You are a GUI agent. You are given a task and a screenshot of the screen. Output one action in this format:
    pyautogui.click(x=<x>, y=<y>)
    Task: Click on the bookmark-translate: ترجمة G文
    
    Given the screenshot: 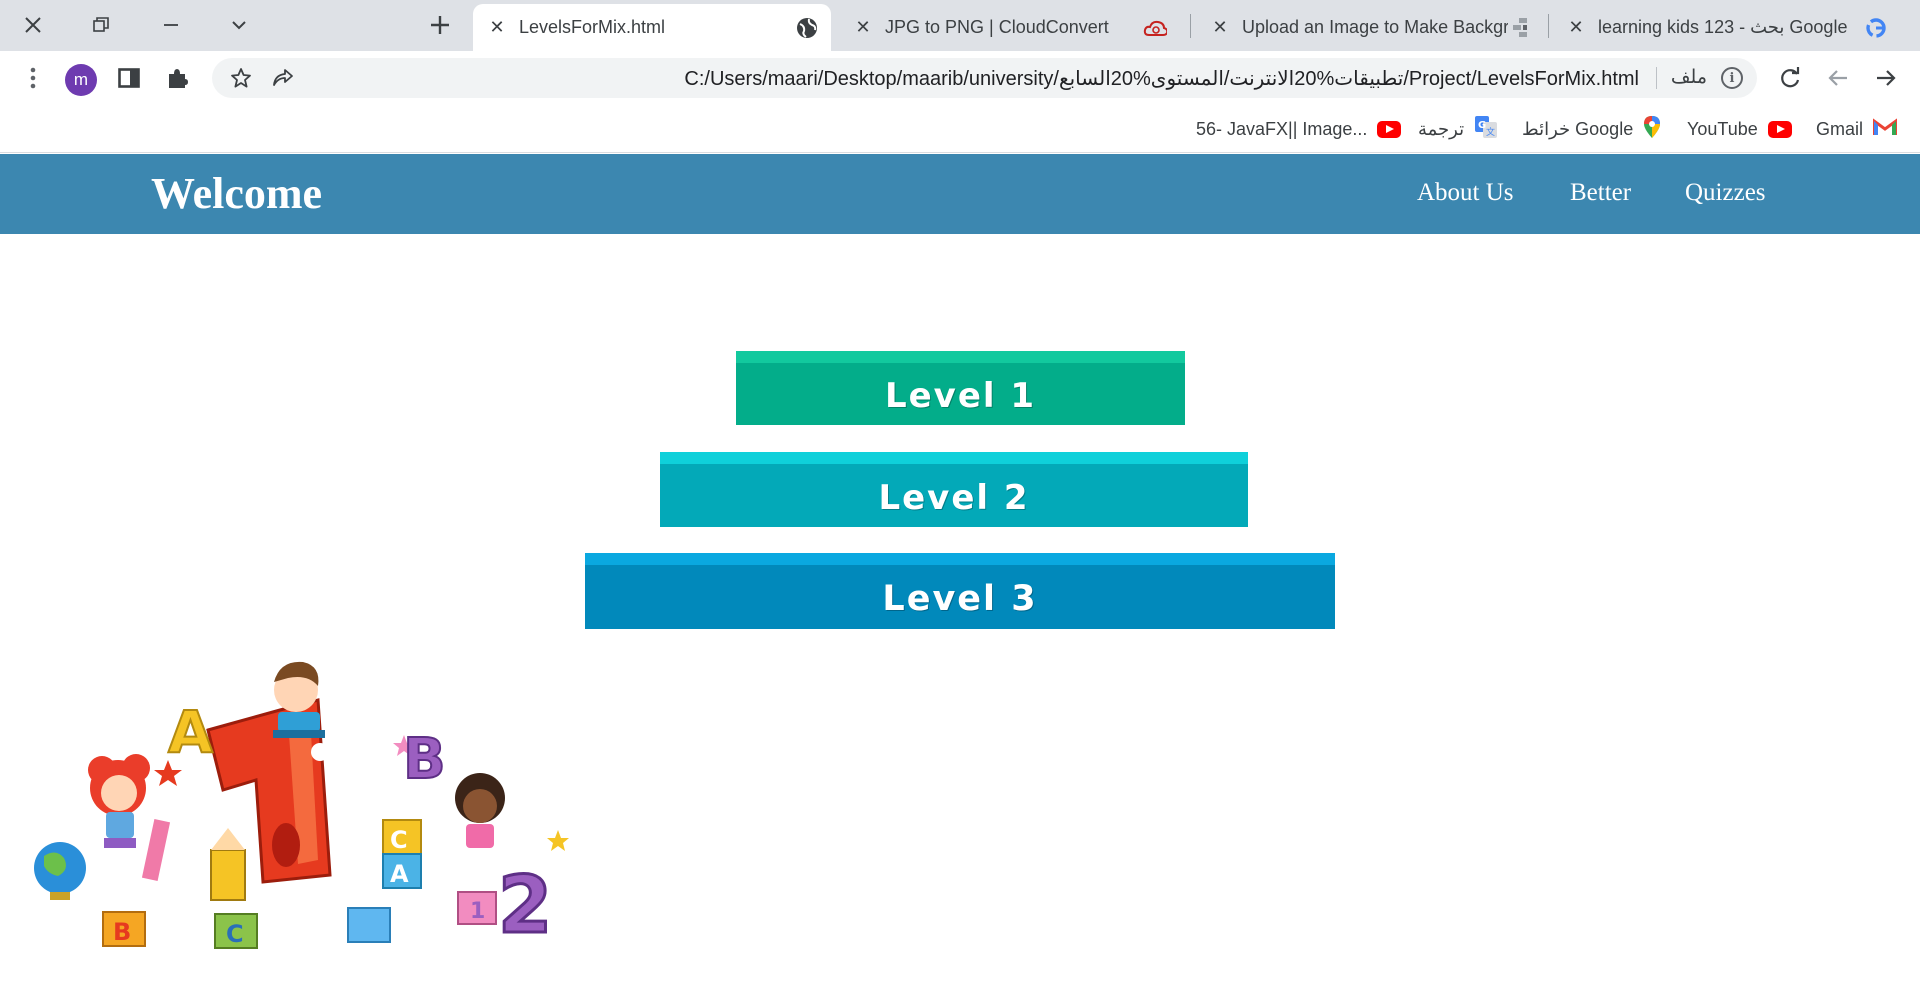 What is the action you would take?
    pyautogui.click(x=1458, y=129)
    